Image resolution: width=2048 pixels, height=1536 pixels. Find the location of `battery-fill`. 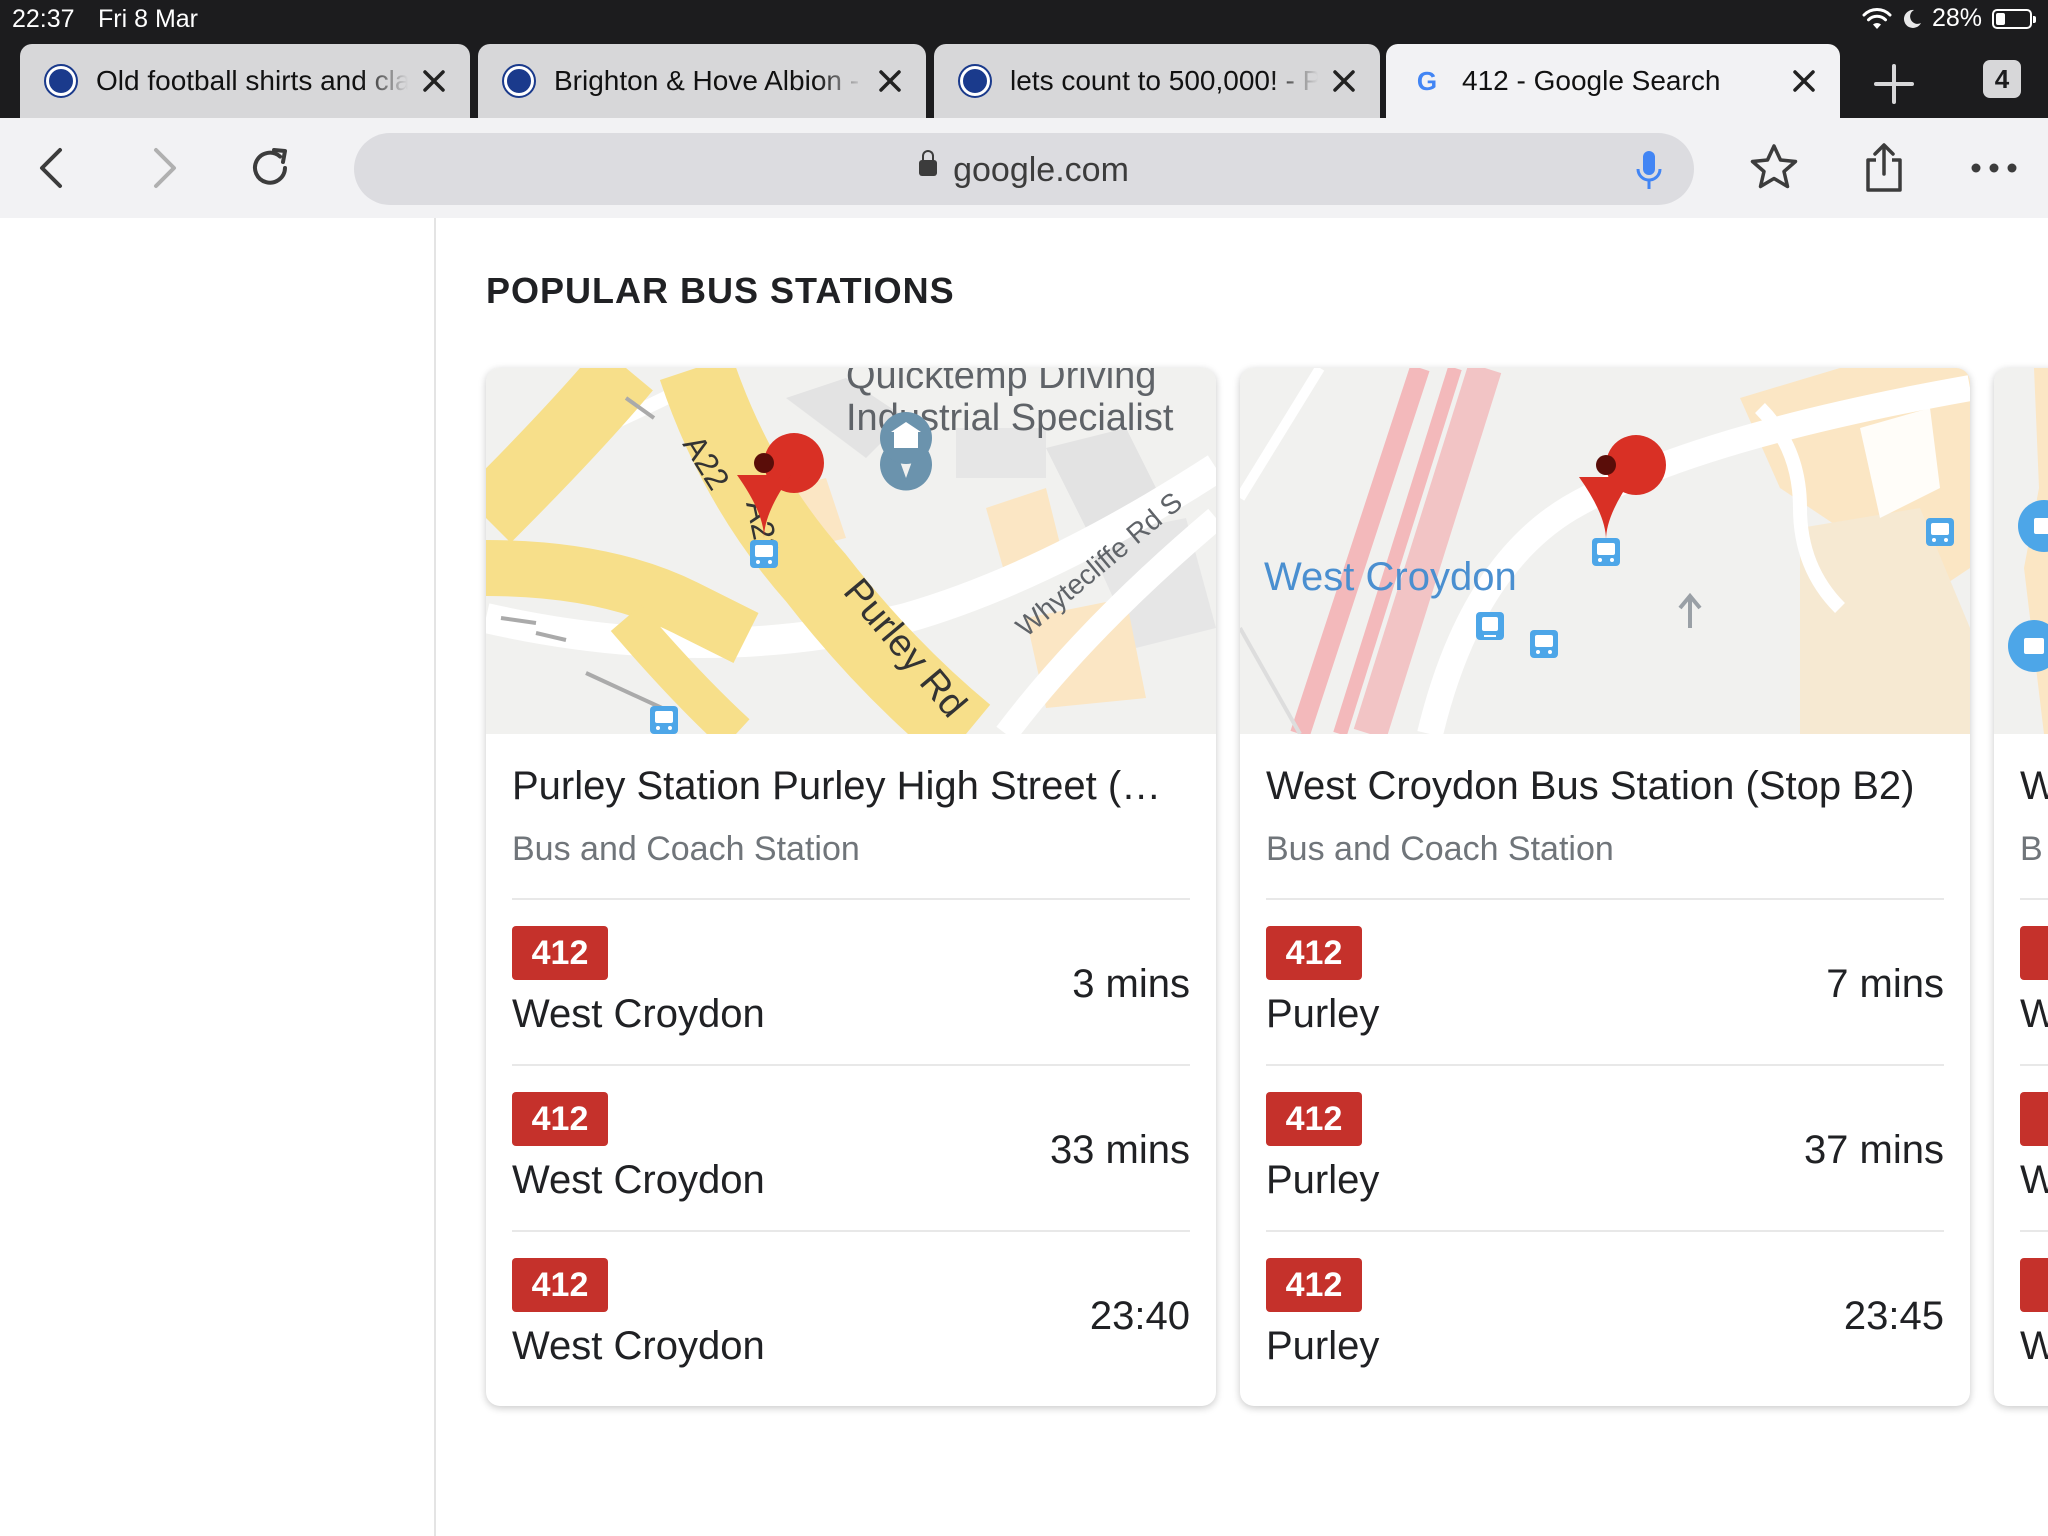

battery-fill is located at coordinates (2000, 18).